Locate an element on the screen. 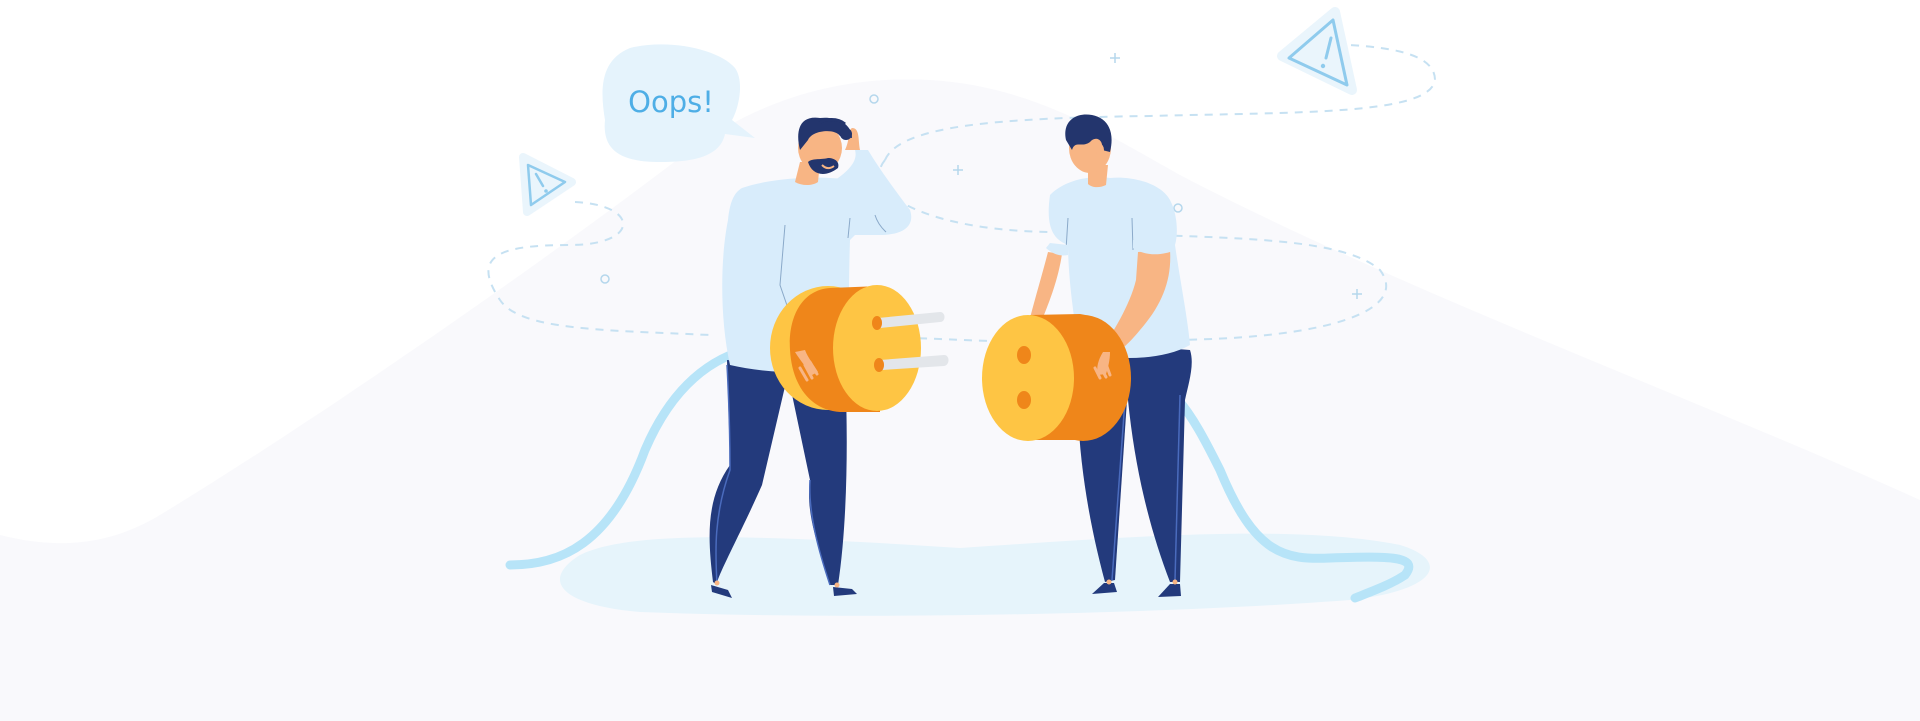  electrical-socket-icon is located at coordinates (1056, 377).